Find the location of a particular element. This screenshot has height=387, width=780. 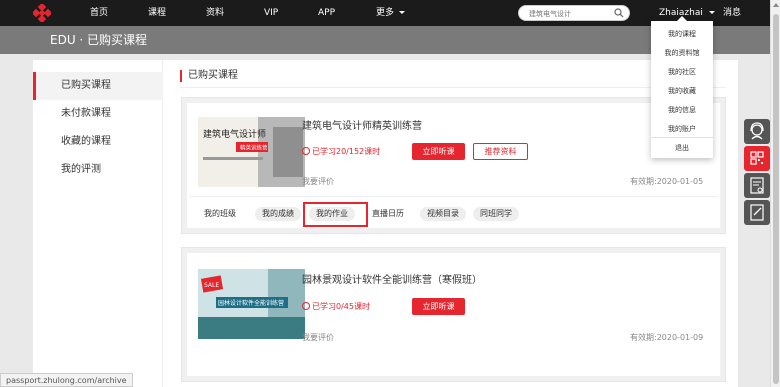

tab-video-catalog: 视频目录 is located at coordinates (443, 214).